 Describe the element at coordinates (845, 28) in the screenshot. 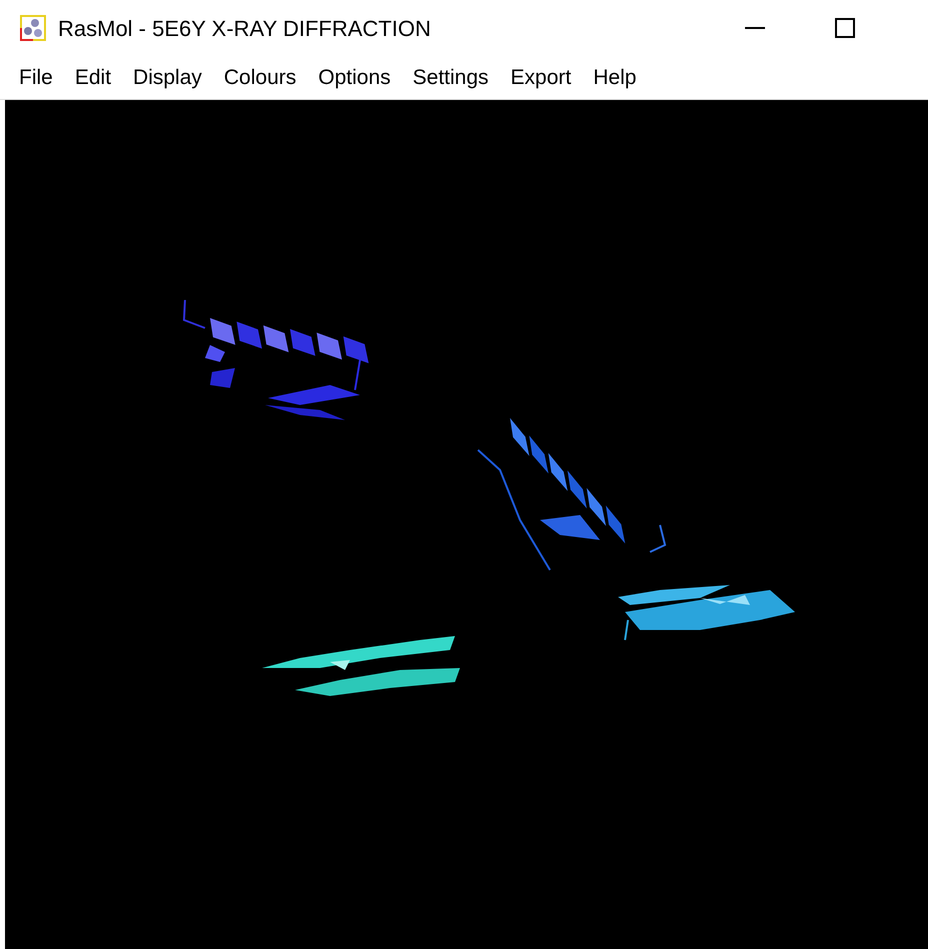

I see `maximize-icon` at that location.